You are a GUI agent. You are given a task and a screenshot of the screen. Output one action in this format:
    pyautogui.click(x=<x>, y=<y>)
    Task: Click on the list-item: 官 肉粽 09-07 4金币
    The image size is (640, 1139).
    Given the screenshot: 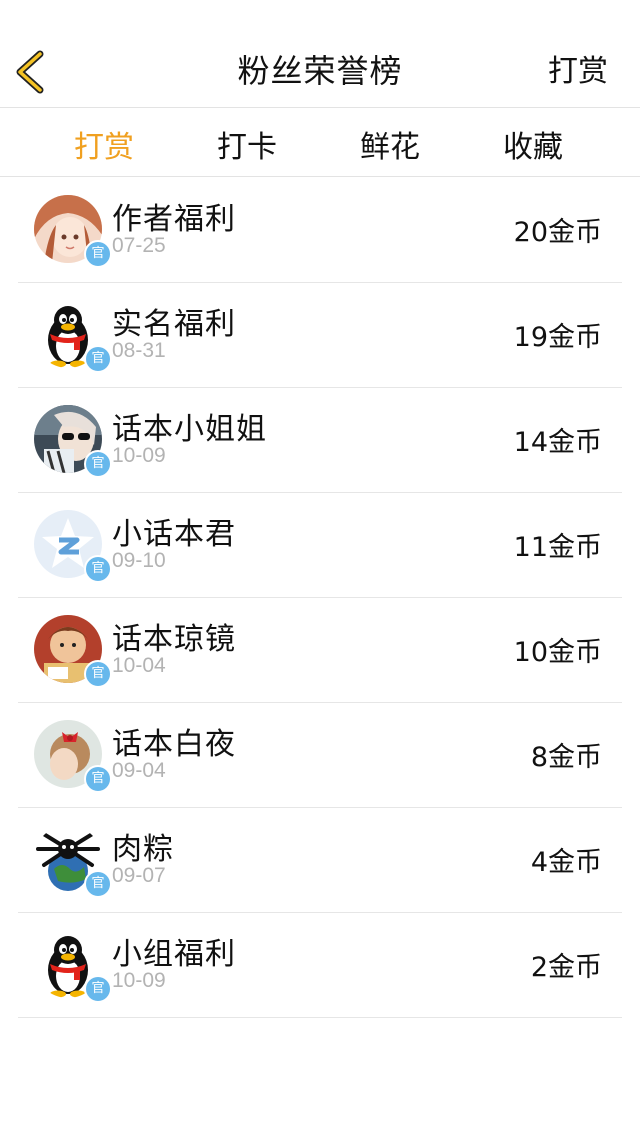 What is the action you would take?
    pyautogui.click(x=320, y=860)
    